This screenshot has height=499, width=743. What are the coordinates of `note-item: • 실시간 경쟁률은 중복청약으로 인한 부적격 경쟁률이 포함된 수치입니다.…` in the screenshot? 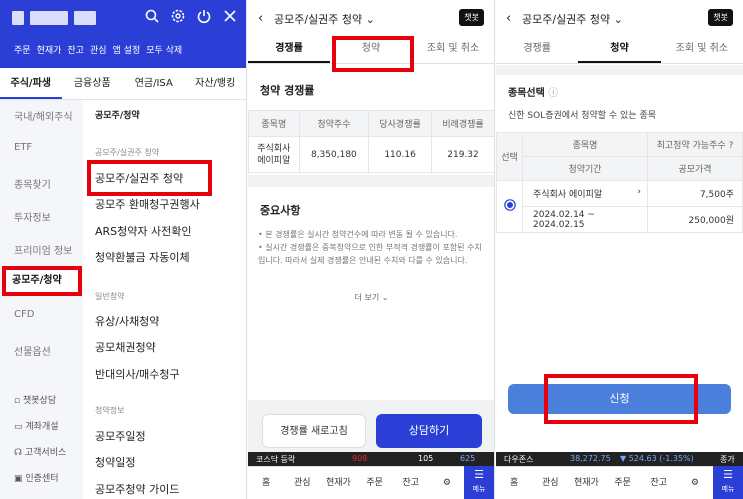 It's located at (370, 254).